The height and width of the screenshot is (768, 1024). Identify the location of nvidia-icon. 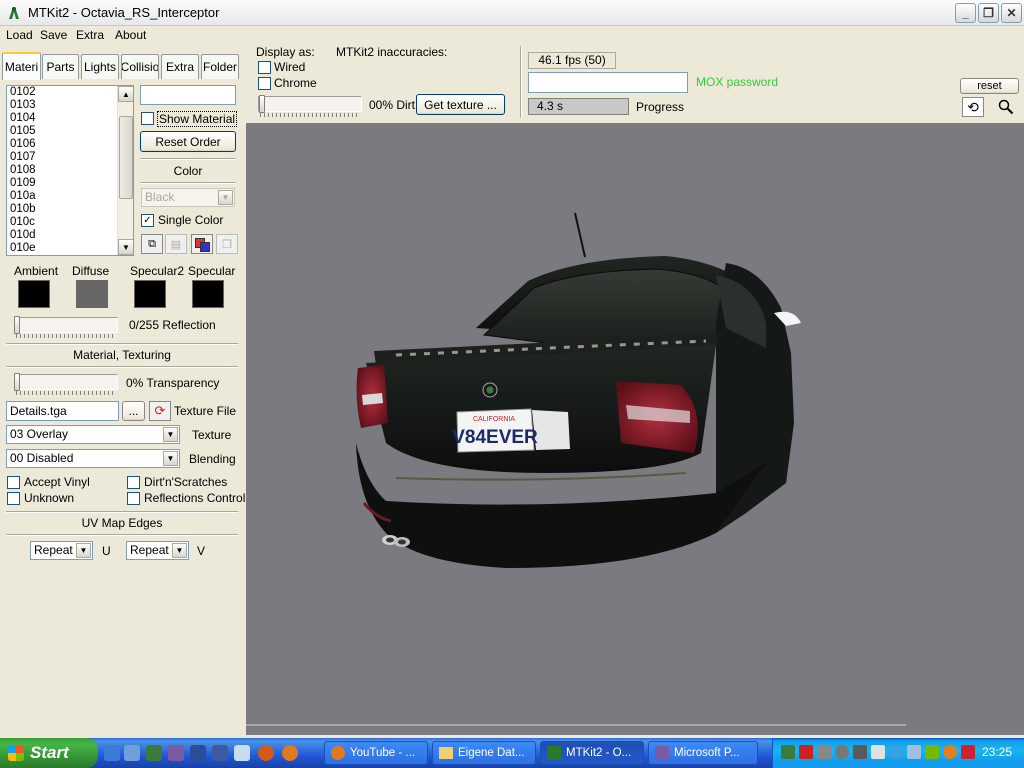
(932, 752).